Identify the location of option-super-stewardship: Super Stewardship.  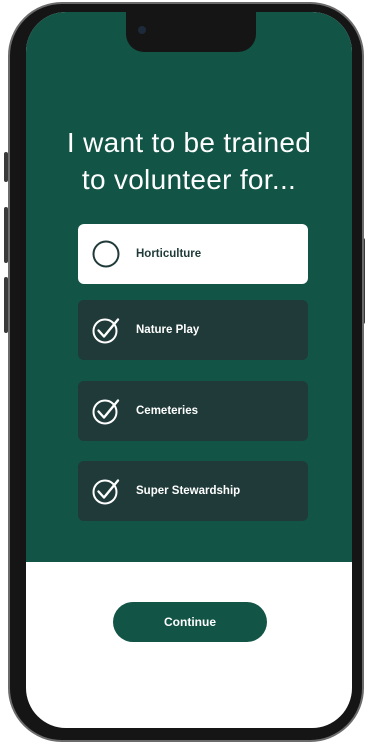
(193, 491).